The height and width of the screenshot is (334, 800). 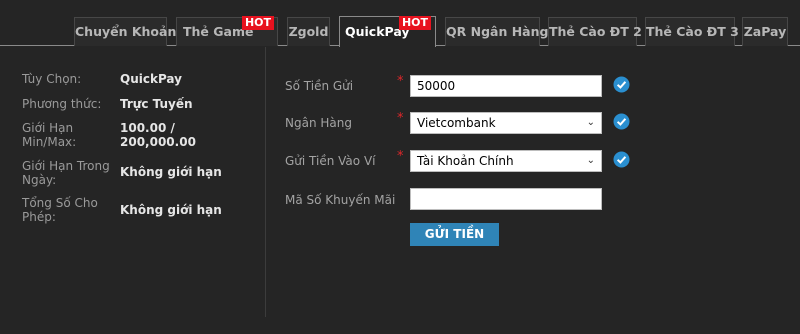 What do you see at coordinates (319, 86) in the screenshot?
I see `amount-label: Số Tiền Gửi` at bounding box center [319, 86].